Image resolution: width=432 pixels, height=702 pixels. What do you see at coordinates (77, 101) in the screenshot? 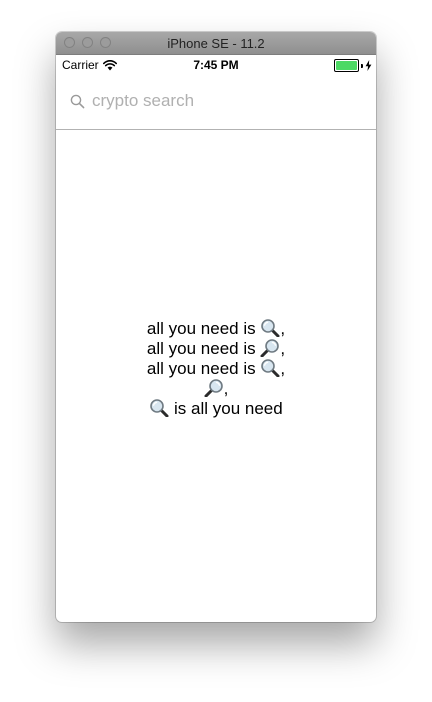
I see `search-icon` at bounding box center [77, 101].